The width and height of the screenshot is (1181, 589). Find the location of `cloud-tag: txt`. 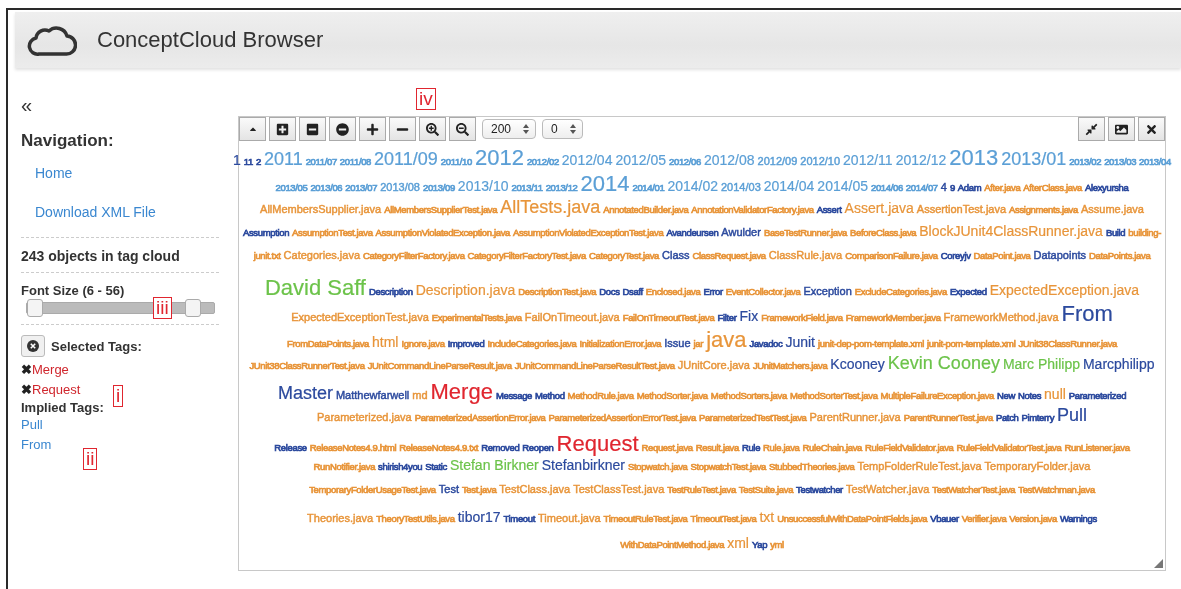

cloud-tag: txt is located at coordinates (767, 516).